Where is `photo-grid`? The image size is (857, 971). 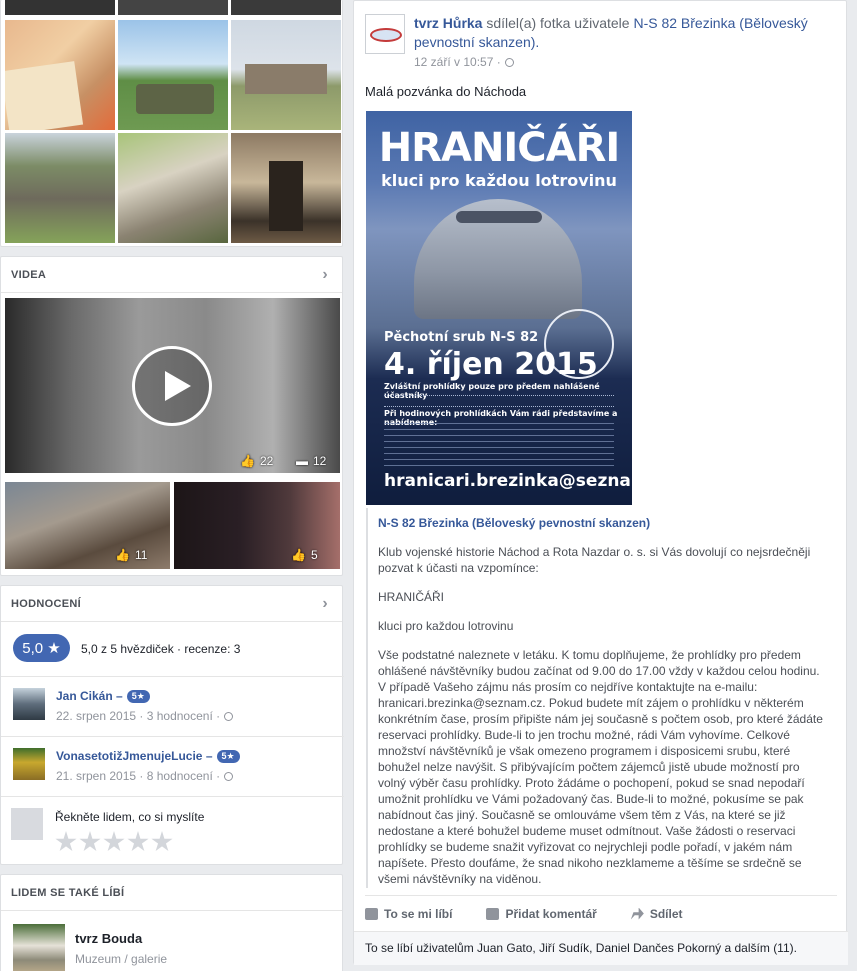 photo-grid is located at coordinates (171, 123).